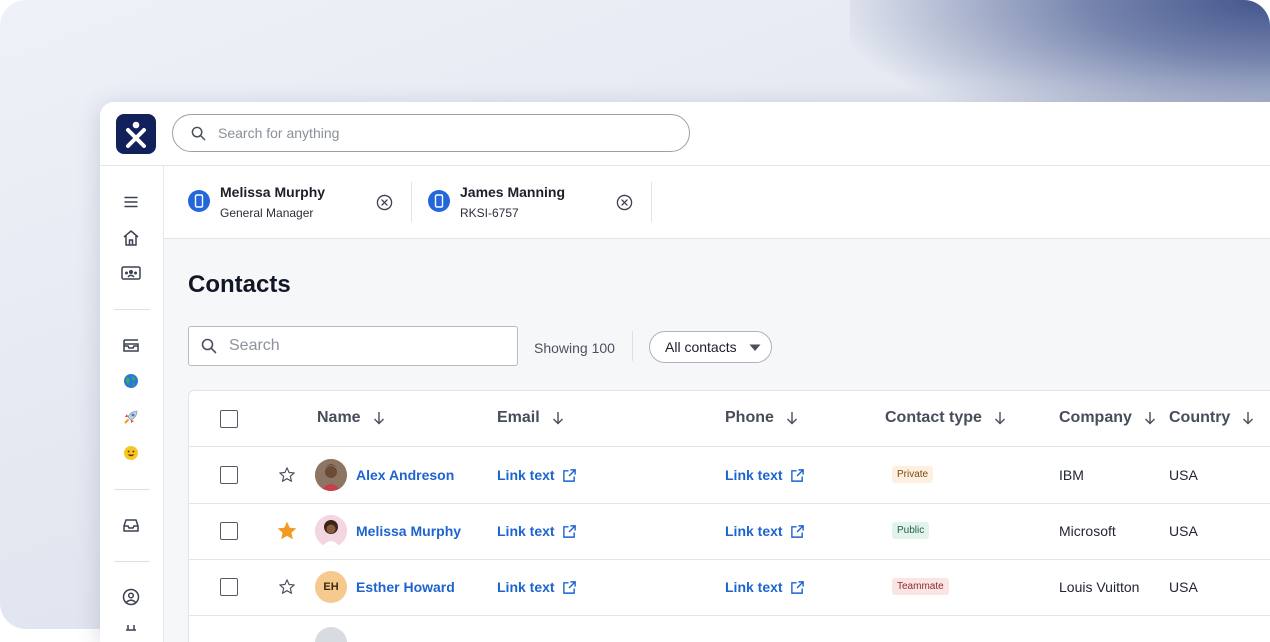 The width and height of the screenshot is (1270, 642). I want to click on filter-selected-value: All contacts, so click(701, 347).